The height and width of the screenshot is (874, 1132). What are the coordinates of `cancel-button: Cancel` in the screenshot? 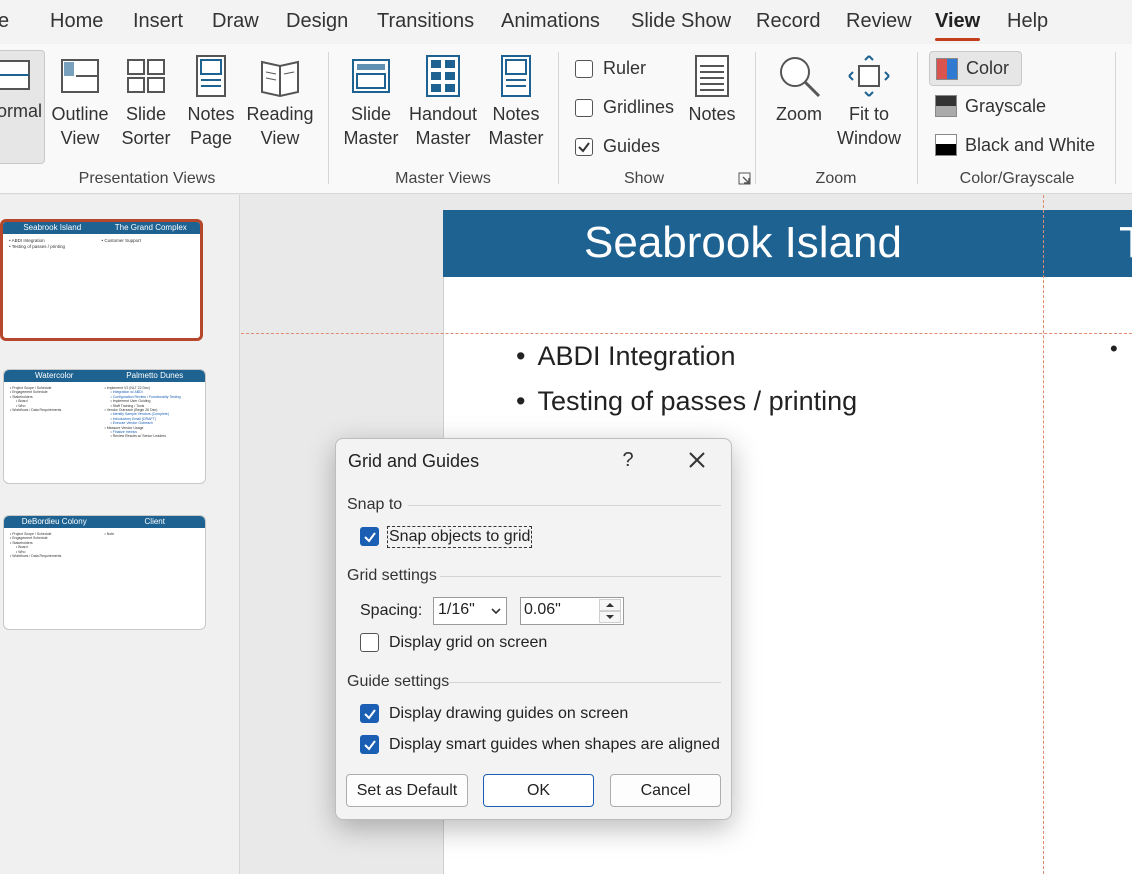 It's located at (665, 790).